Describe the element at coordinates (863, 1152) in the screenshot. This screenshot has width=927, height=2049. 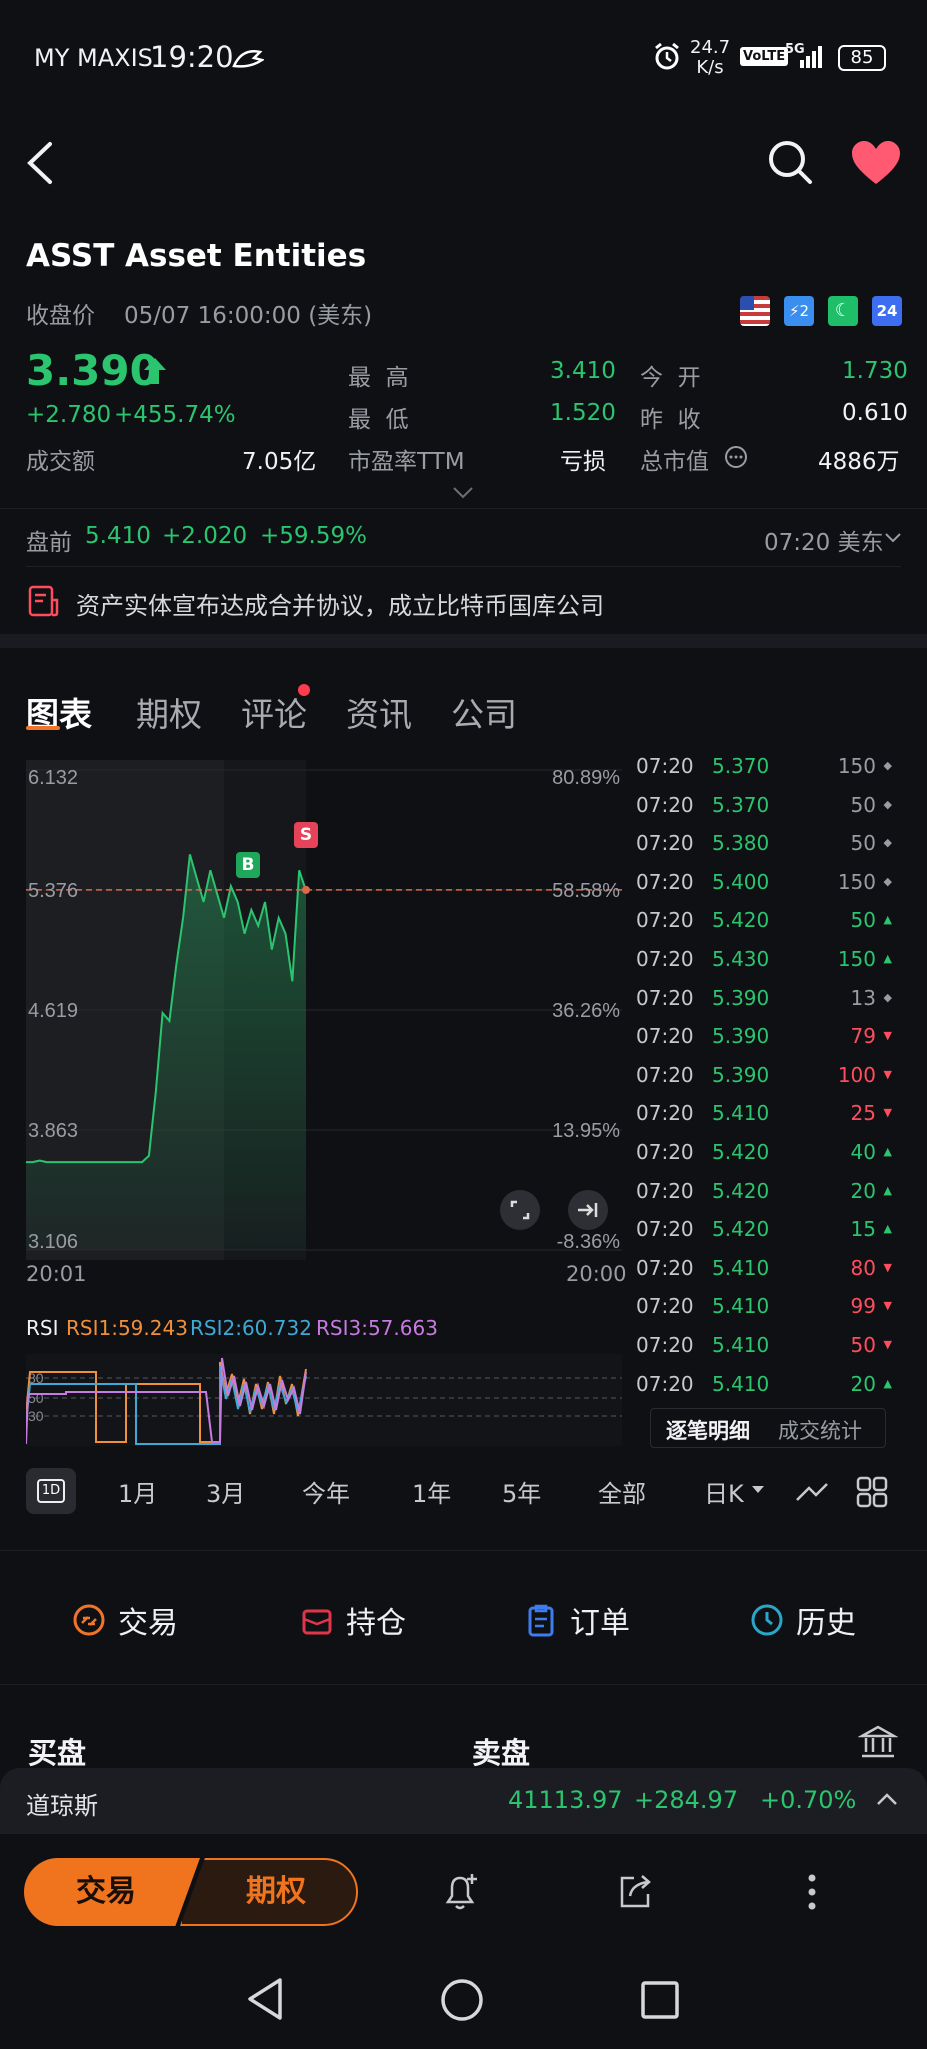
I see `tick-volume: 40` at that location.